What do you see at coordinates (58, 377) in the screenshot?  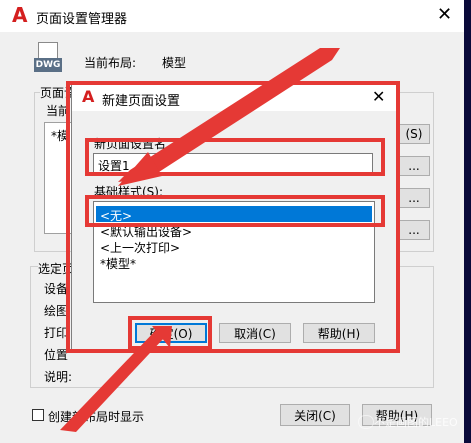 I see `description-label: 说明:` at bounding box center [58, 377].